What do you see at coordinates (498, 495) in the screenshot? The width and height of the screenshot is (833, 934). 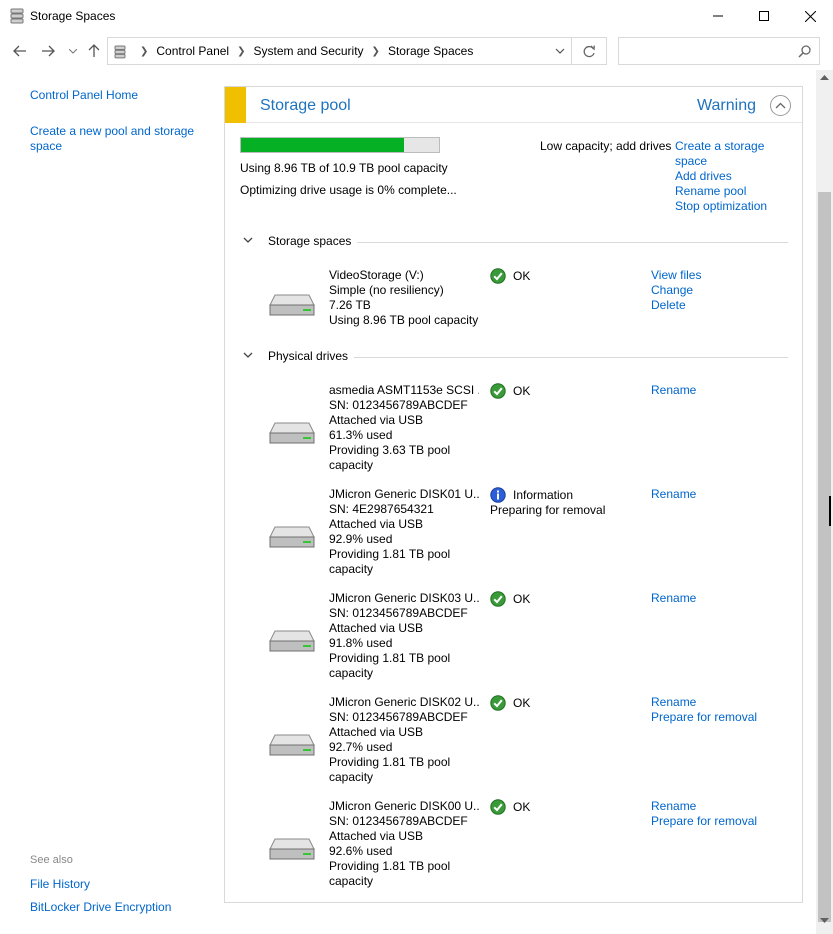 I see `information-icon` at bounding box center [498, 495].